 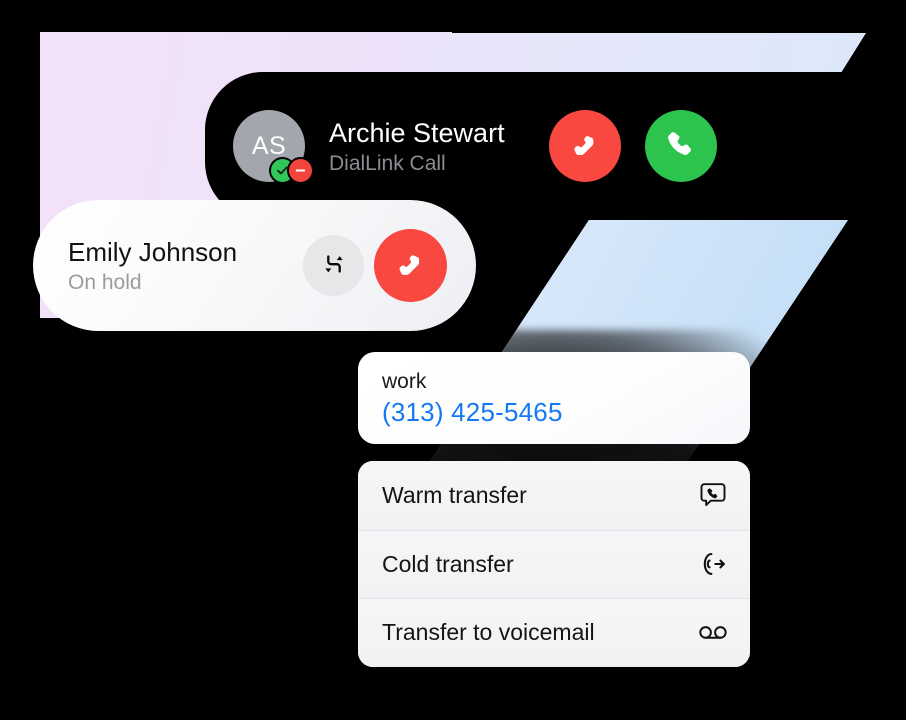 I want to click on swap-arrows-icon, so click(x=334, y=265).